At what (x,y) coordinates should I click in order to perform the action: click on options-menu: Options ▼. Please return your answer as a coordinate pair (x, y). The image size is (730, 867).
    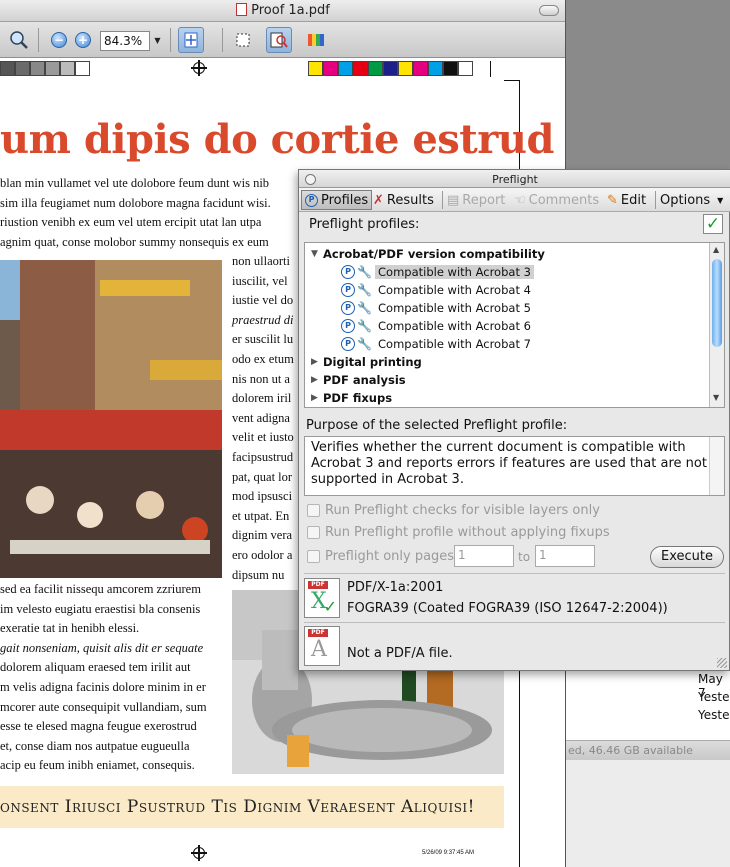
    Looking at the image, I should click on (691, 200).